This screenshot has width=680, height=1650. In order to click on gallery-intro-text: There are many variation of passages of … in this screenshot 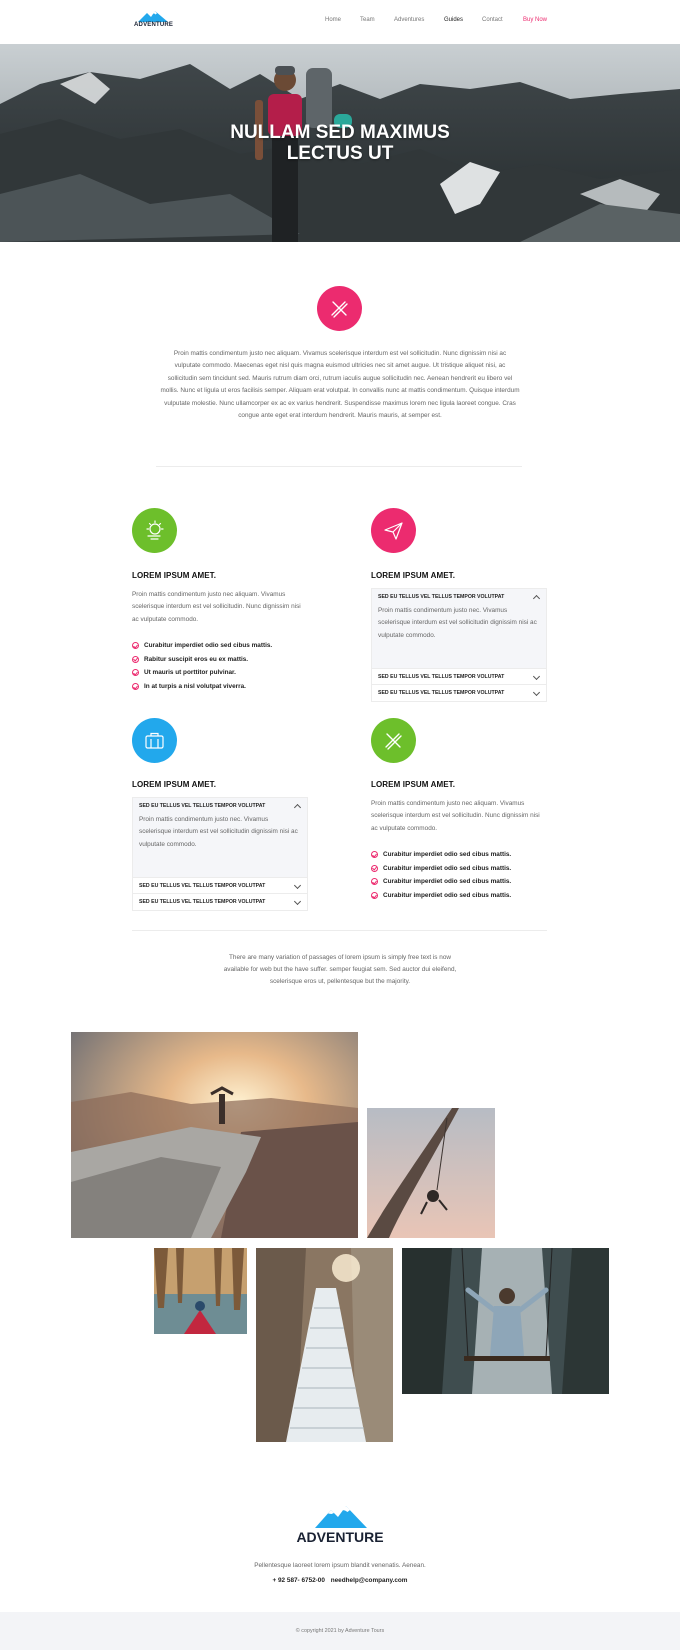, I will do `click(340, 970)`.